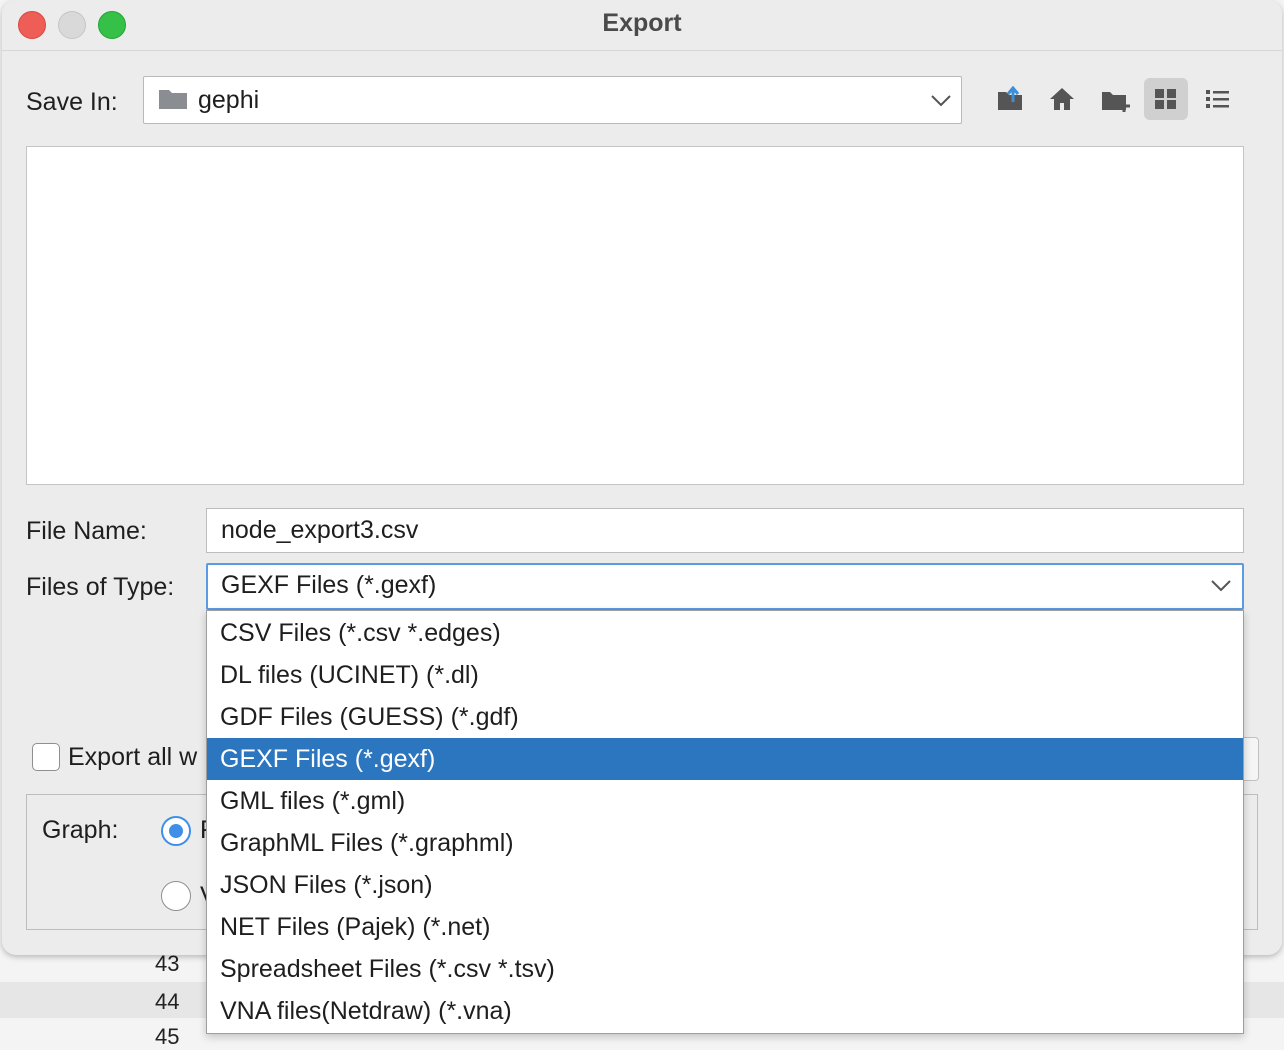  What do you see at coordinates (167, 1036) in the screenshot?
I see `row-number: 45` at bounding box center [167, 1036].